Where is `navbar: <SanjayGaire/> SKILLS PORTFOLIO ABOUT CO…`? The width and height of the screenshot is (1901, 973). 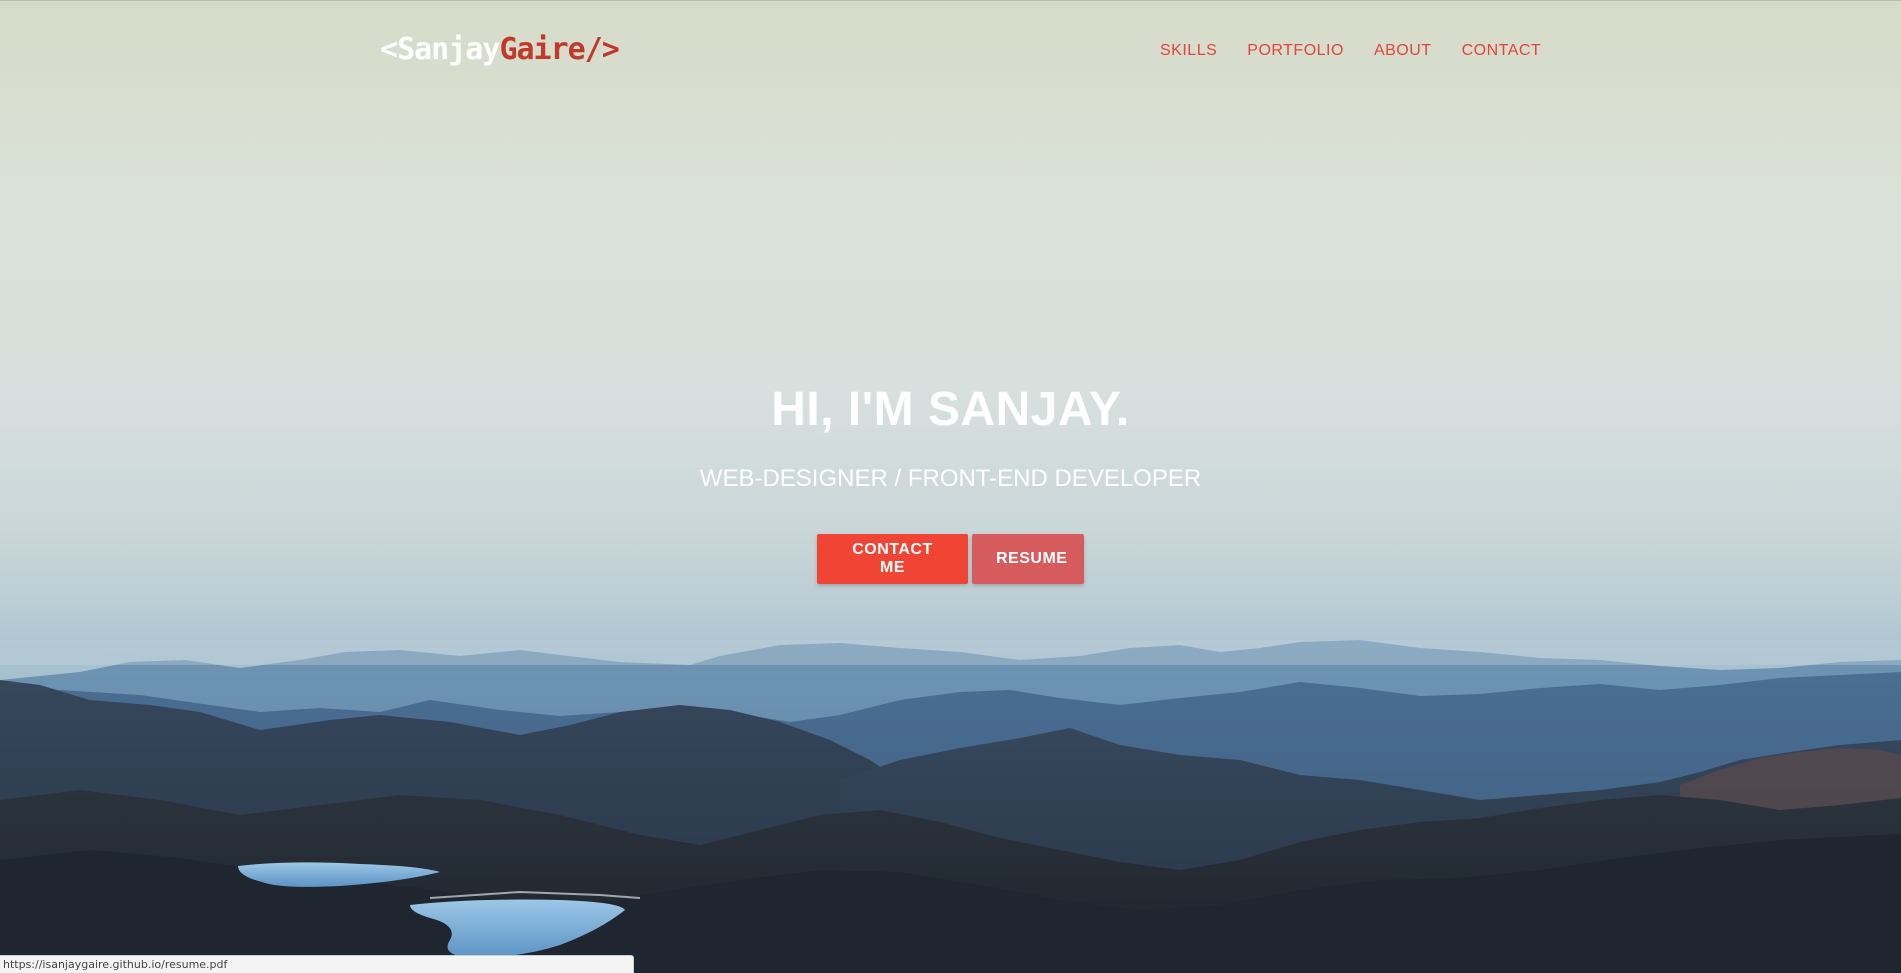
navbar: <SanjayGaire/> SKILLS PORTFOLIO ABOUT CO… is located at coordinates (950, 50).